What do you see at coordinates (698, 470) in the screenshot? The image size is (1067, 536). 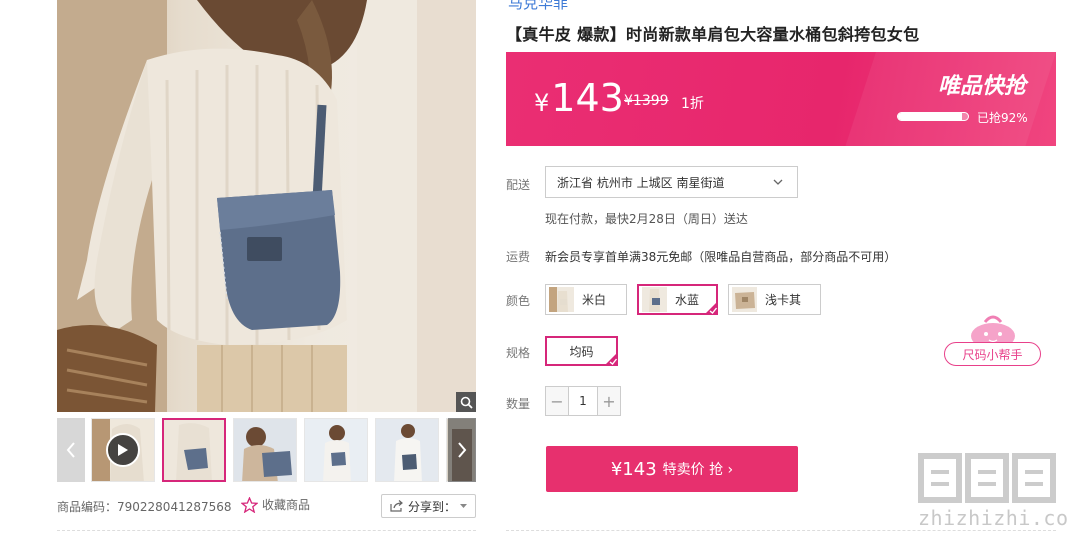 I see `buy-button-text: 特卖价 抢 ›` at bounding box center [698, 470].